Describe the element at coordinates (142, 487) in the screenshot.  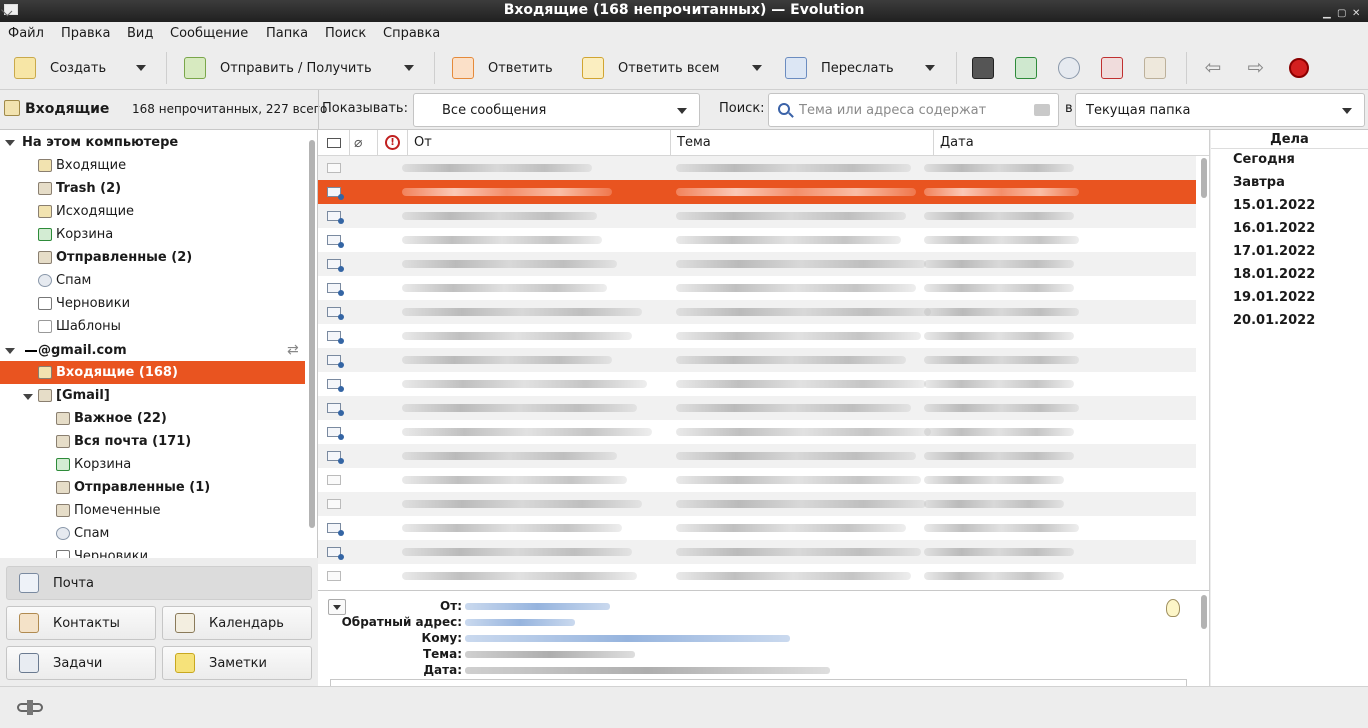
I see `folder-gmail-sent: Отправленные (1)` at that location.